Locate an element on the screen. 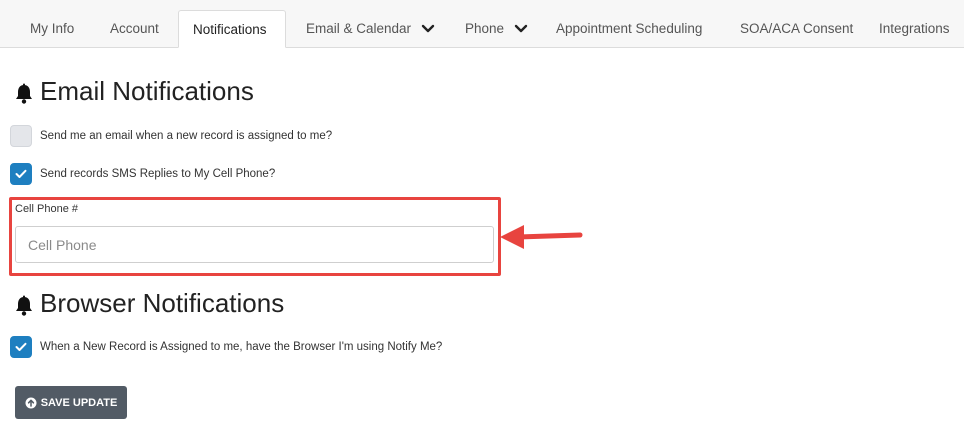  tab-phone: Phone is located at coordinates (496, 29).